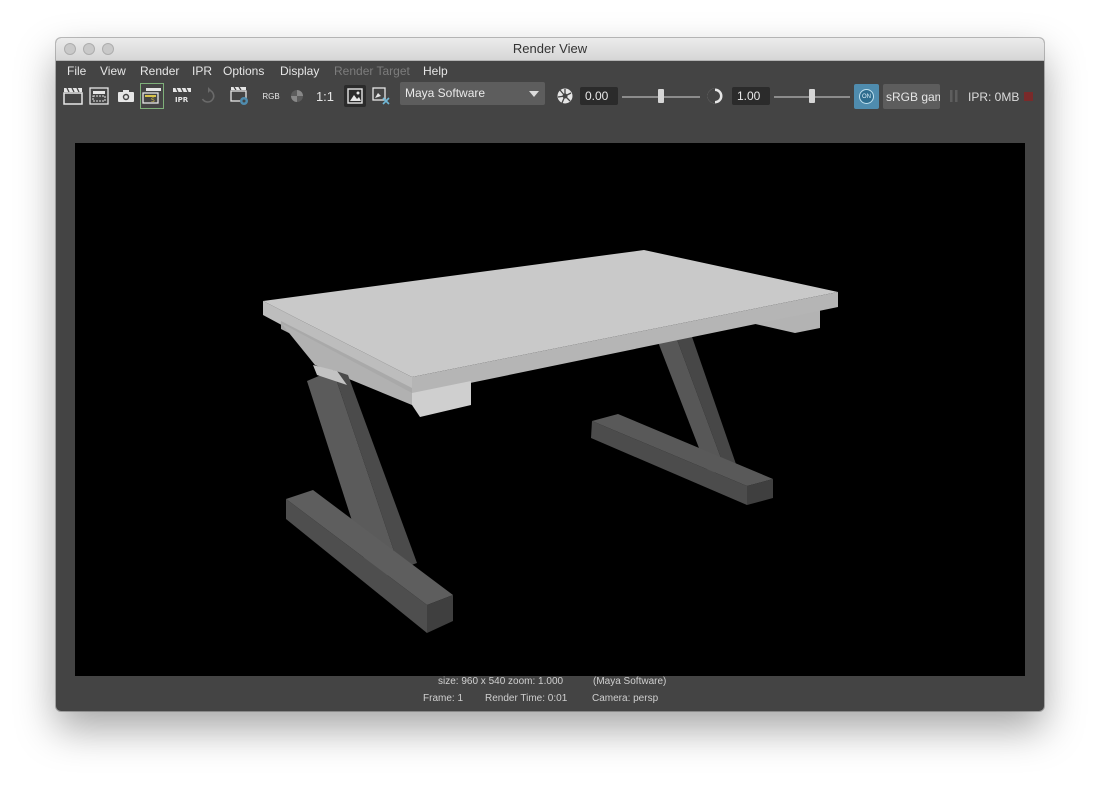 Image resolution: width=1100 pixels, height=785 pixels. Describe the element at coordinates (661, 96) in the screenshot. I see `exposure-slider-thumb` at that location.